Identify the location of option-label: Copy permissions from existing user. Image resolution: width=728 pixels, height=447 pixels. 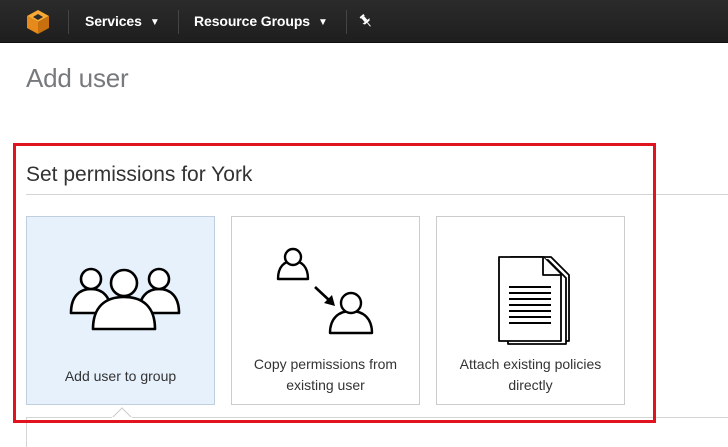
(325, 375).